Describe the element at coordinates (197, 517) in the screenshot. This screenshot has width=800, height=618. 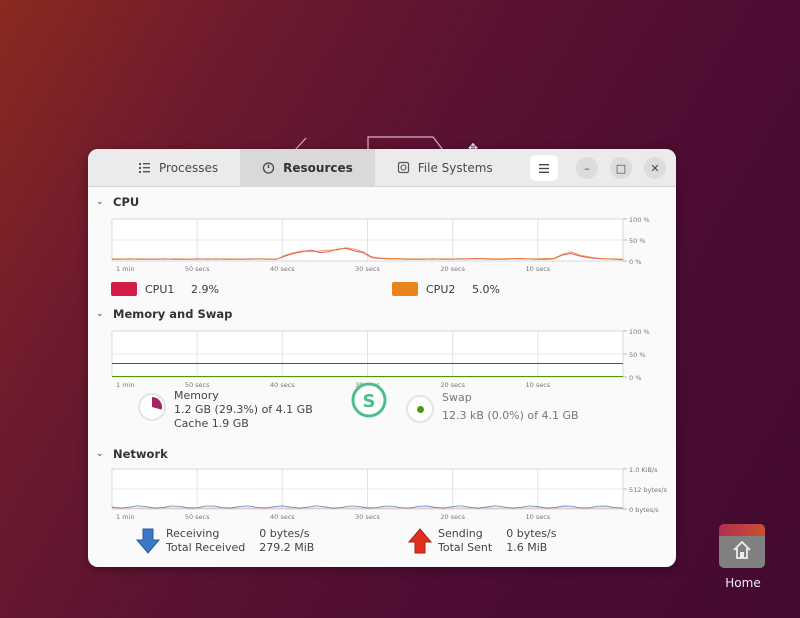
I see `network-x-tick: 50 secs` at that location.